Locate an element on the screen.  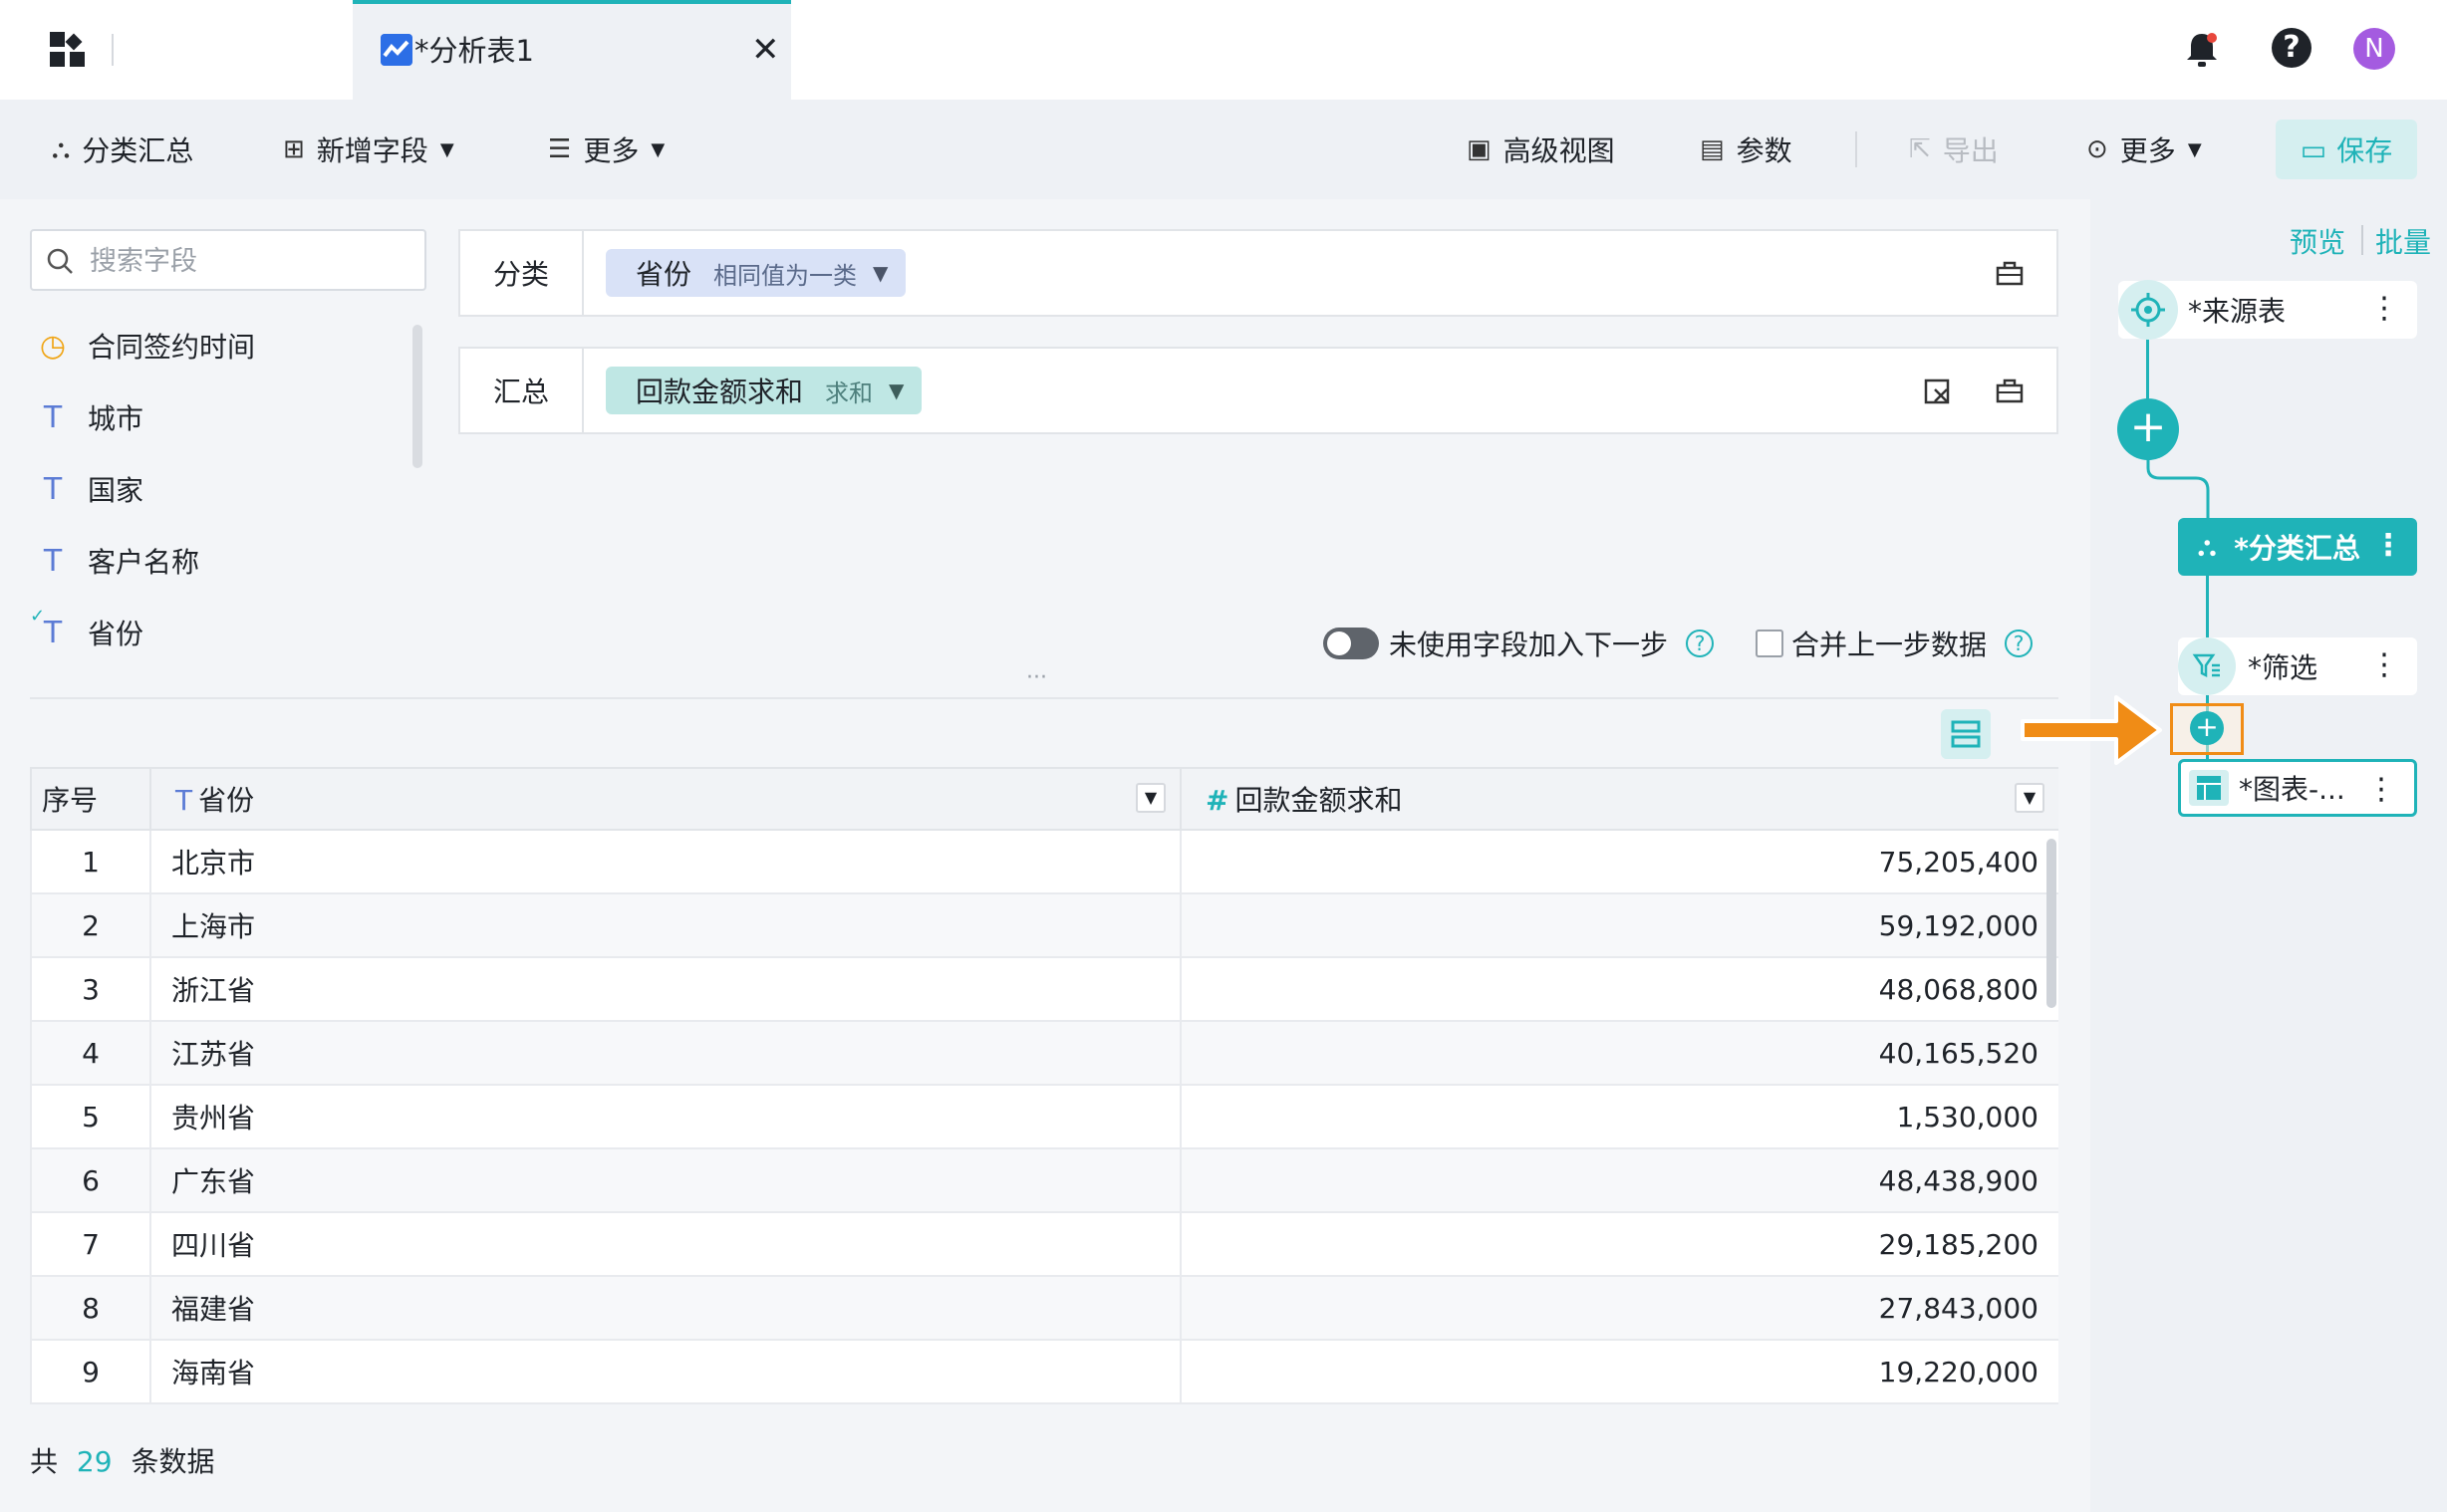
tab-analysis: *分析表1 ✕ is located at coordinates (572, 50).